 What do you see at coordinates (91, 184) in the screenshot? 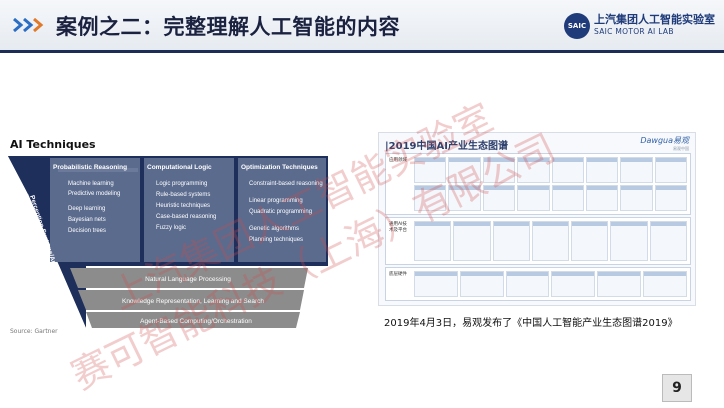
I see `column-item: Machine learning` at bounding box center [91, 184].